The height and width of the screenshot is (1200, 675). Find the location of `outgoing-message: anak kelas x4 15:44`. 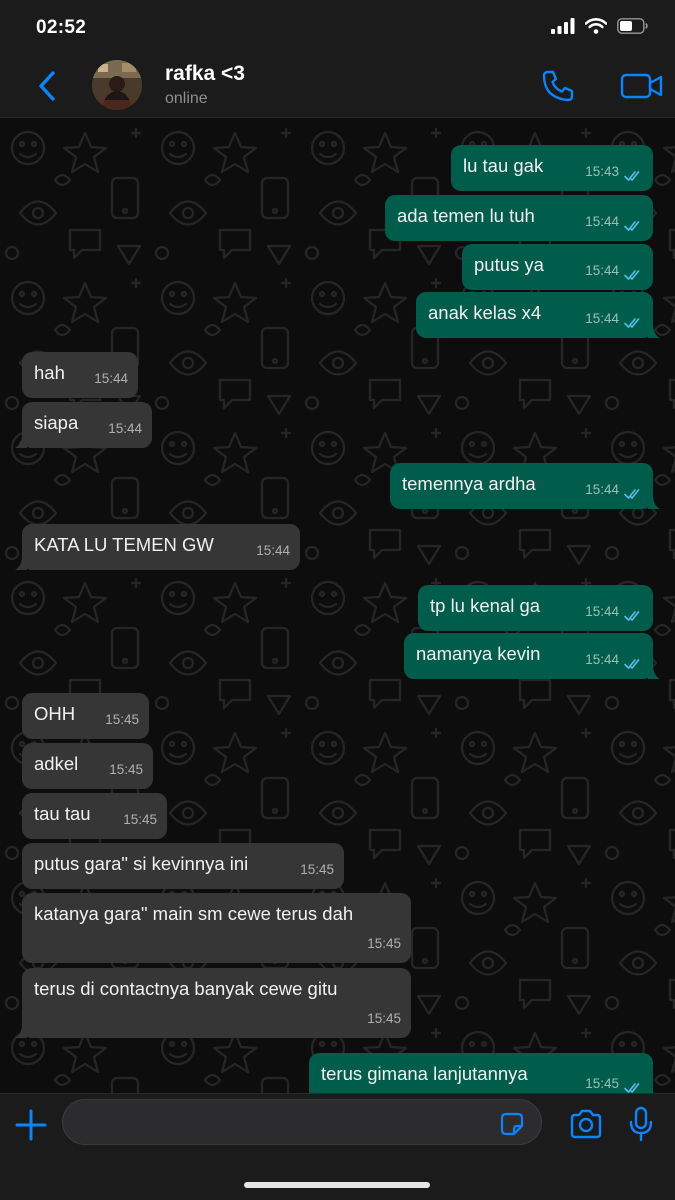

outgoing-message: anak kelas x4 15:44 is located at coordinates (538, 315).